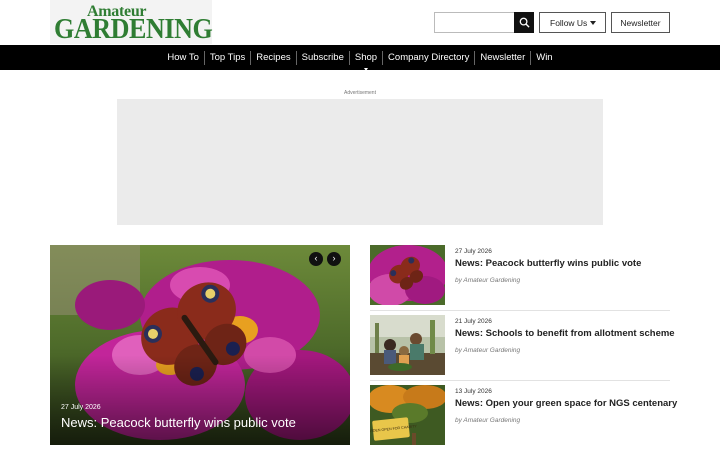 The height and width of the screenshot is (450, 720). I want to click on nav-item-win: Win, so click(544, 58).